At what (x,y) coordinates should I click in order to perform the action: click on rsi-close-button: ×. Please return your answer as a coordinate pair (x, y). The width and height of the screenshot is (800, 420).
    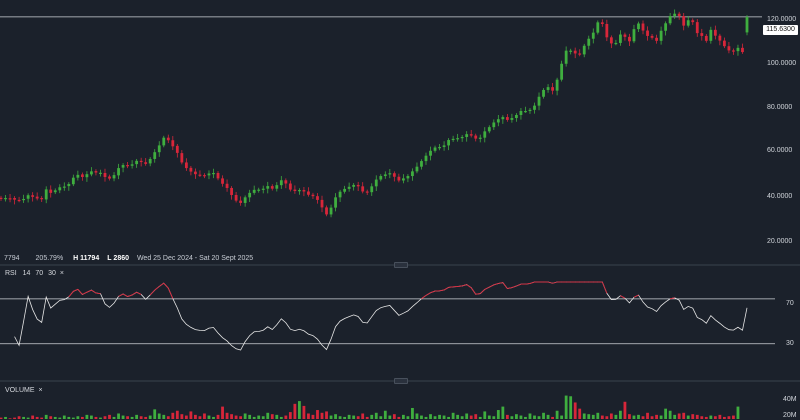
    Looking at the image, I should click on (62, 273).